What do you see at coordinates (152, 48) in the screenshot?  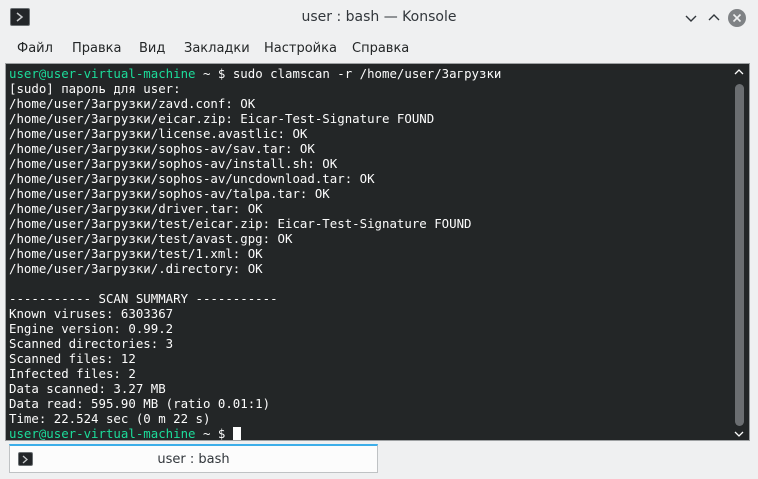 I see `menu-view: Вид` at bounding box center [152, 48].